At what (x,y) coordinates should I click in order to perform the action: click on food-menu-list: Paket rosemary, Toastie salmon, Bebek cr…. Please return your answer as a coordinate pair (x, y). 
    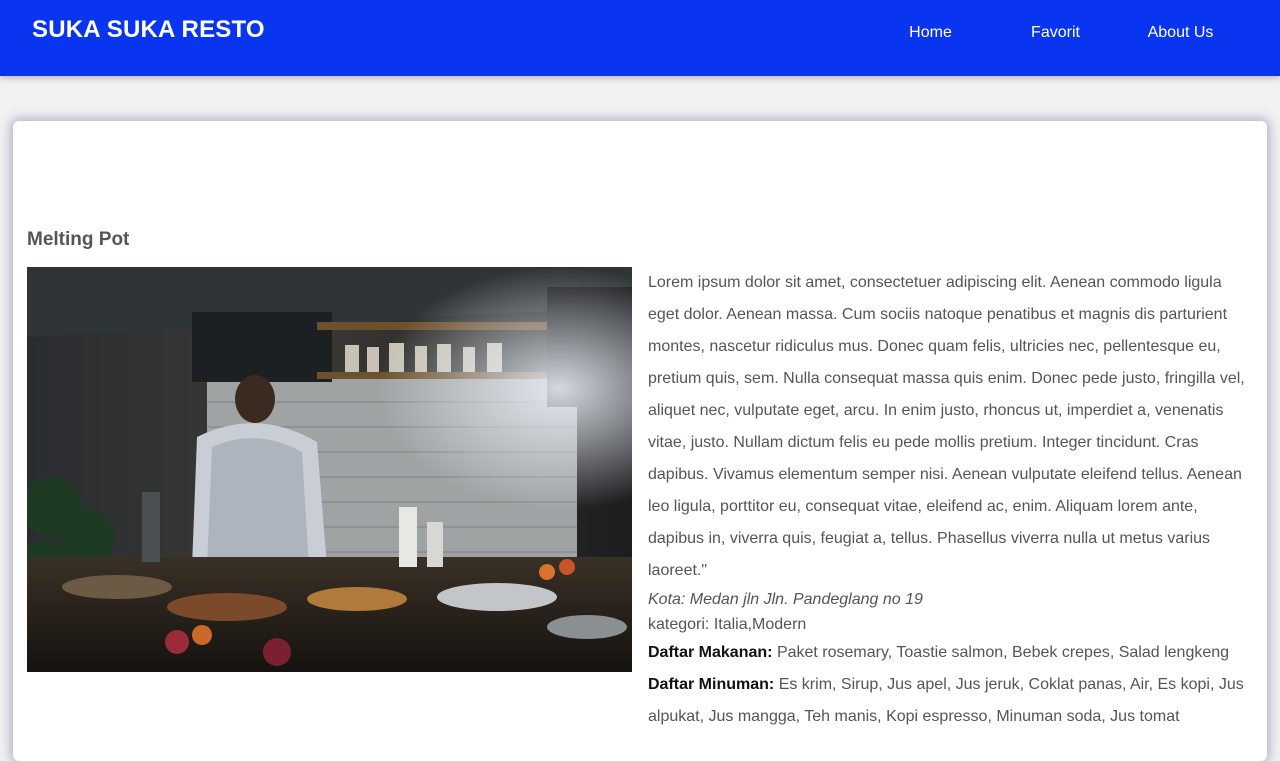
    Looking at the image, I should click on (1003, 652).